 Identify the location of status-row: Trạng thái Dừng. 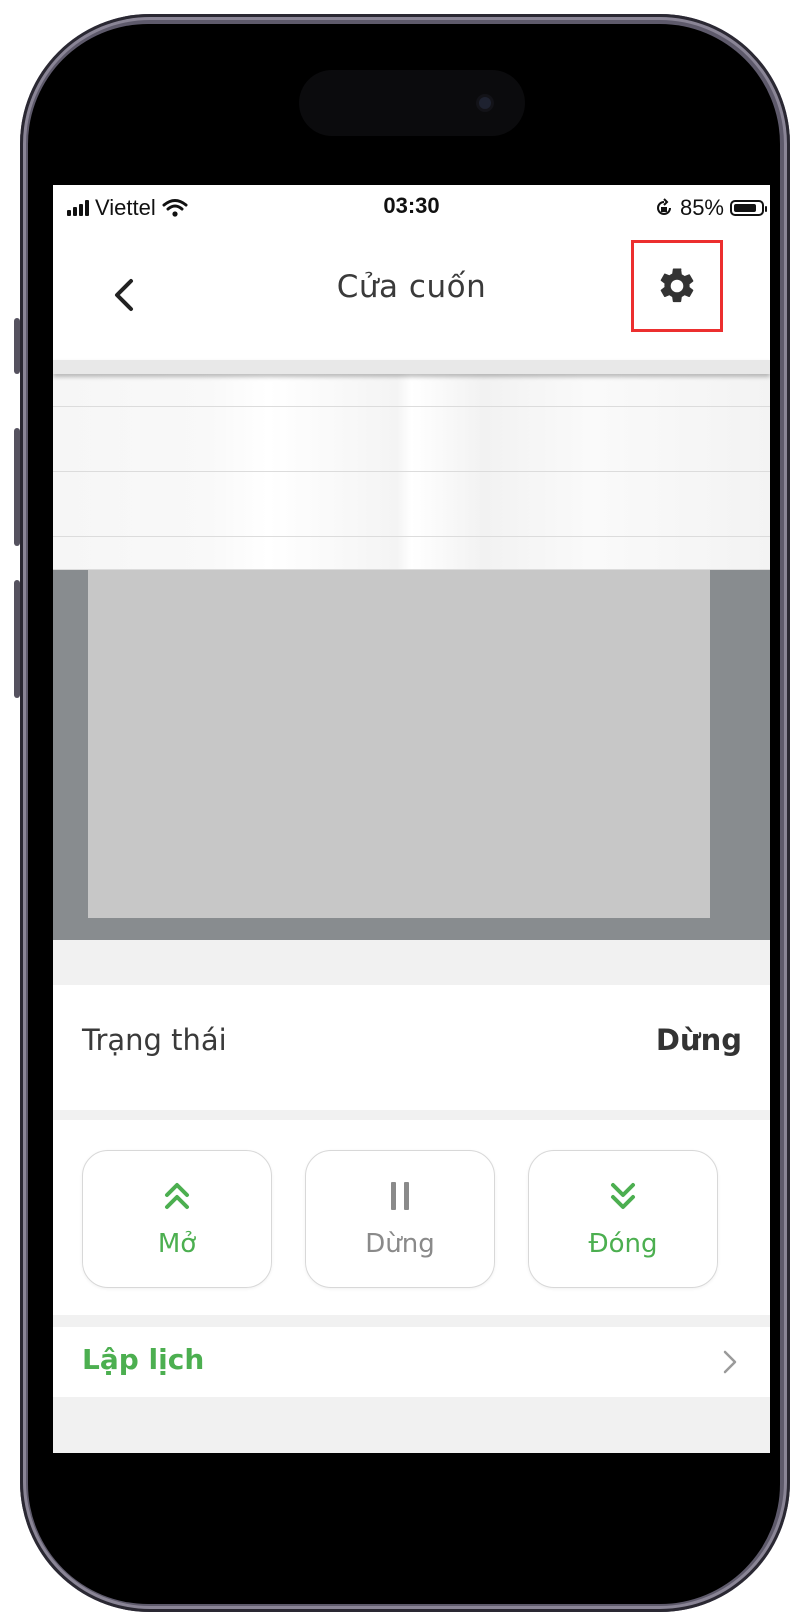
(411, 1047).